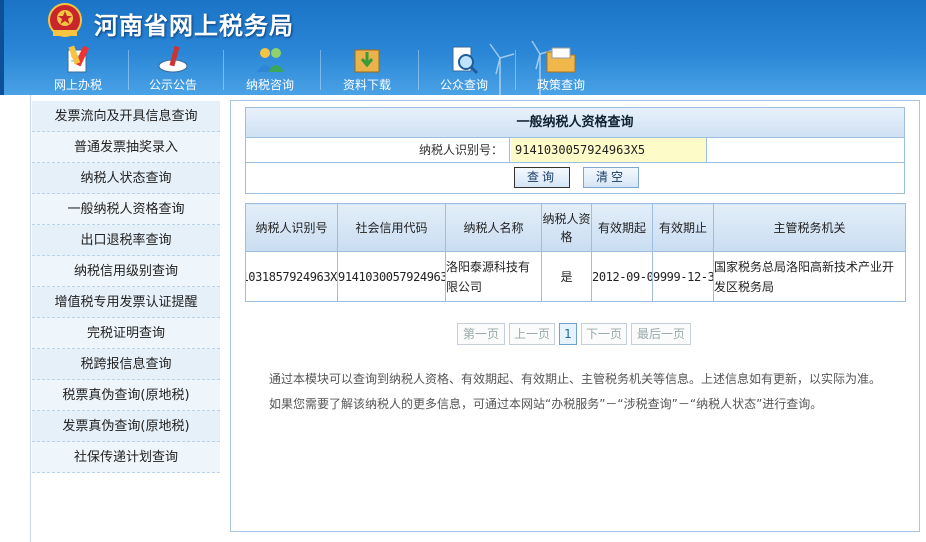 This screenshot has height=542, width=926. Describe the element at coordinates (622, 276) in the screenshot. I see `valid-from-cell: 2012-09-01` at that location.